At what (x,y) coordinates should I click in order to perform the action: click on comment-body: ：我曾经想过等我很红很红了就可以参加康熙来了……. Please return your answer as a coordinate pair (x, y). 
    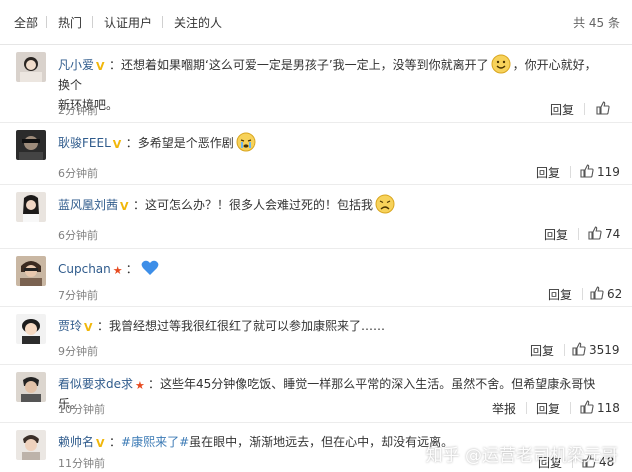
    Looking at the image, I should click on (241, 326).